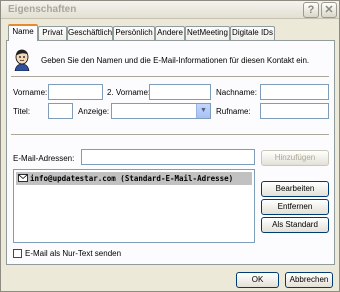  Describe the element at coordinates (17, 253) in the screenshot. I see `plain-text-checkbox` at that location.